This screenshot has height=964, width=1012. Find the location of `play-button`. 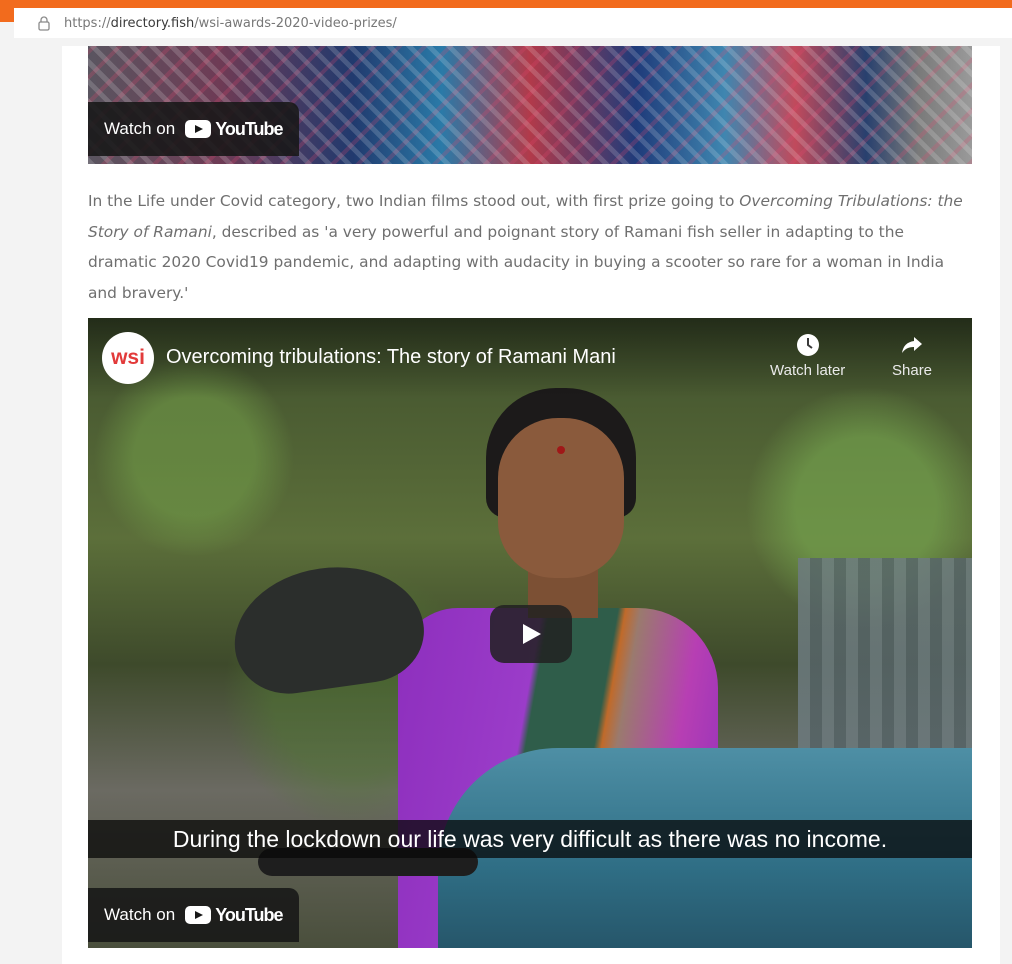

play-button is located at coordinates (531, 634).